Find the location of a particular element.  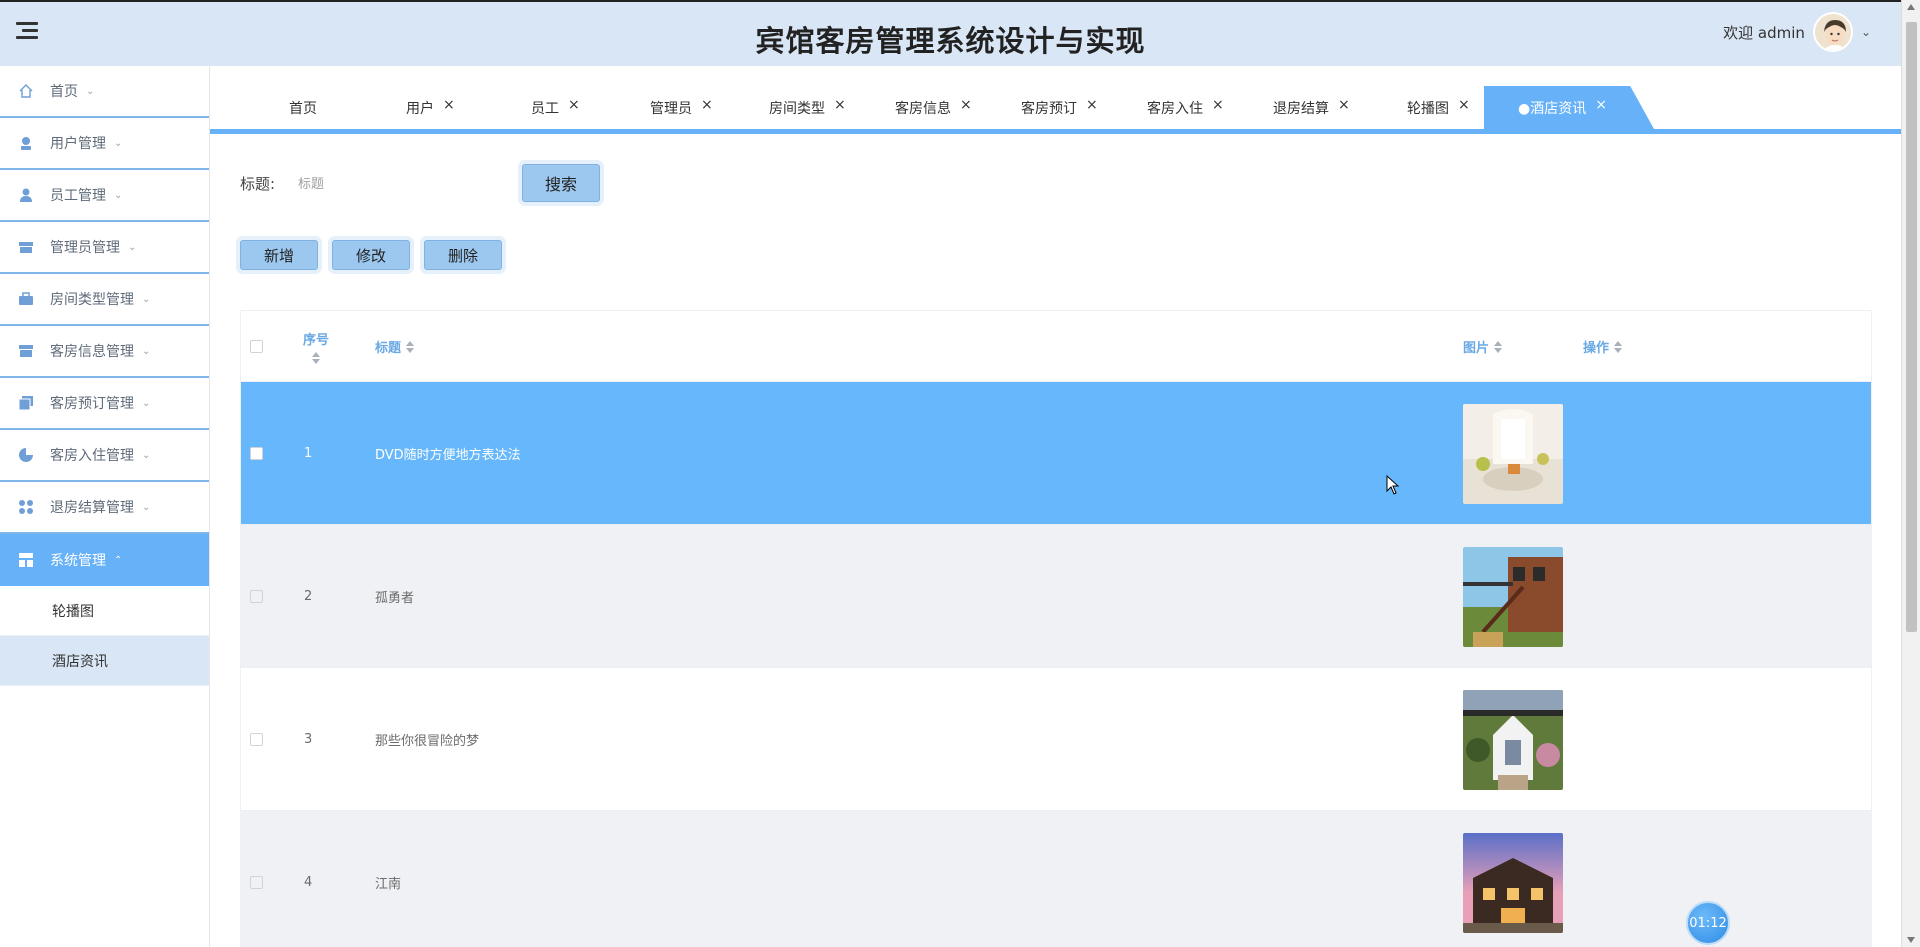

table-row: 1 DVD随时方便地方表达法 is located at coordinates (1056, 453).